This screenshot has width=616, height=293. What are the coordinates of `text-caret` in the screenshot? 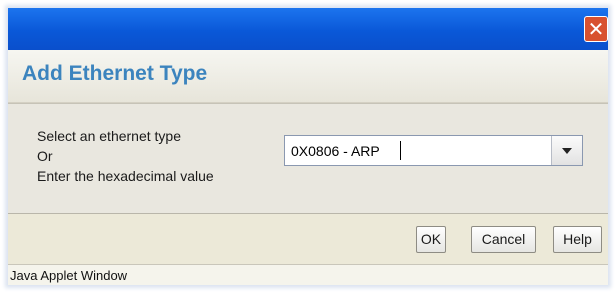 It's located at (400, 150).